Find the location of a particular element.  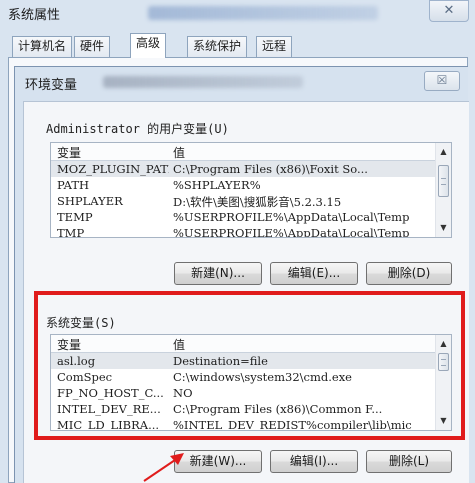

window-close-button: ✕ is located at coordinates (449, 11).